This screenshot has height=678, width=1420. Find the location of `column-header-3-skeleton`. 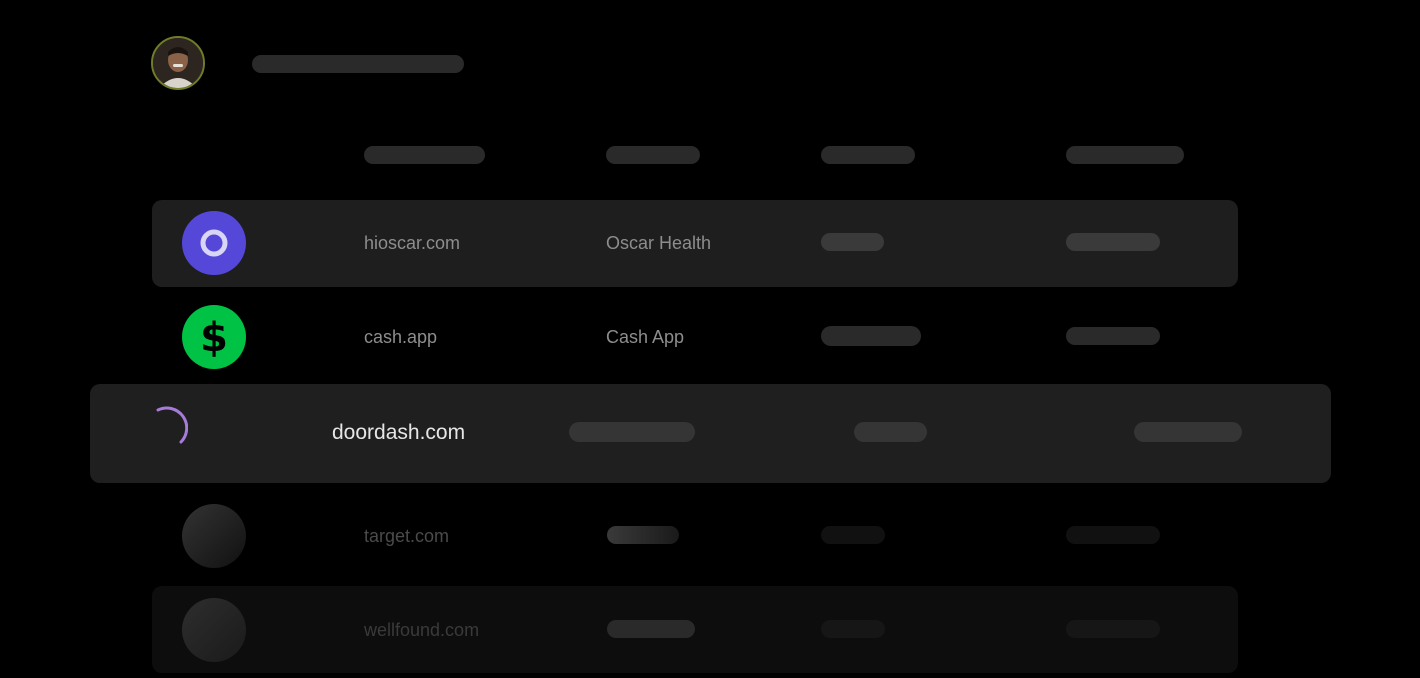

column-header-3-skeleton is located at coordinates (868, 155).